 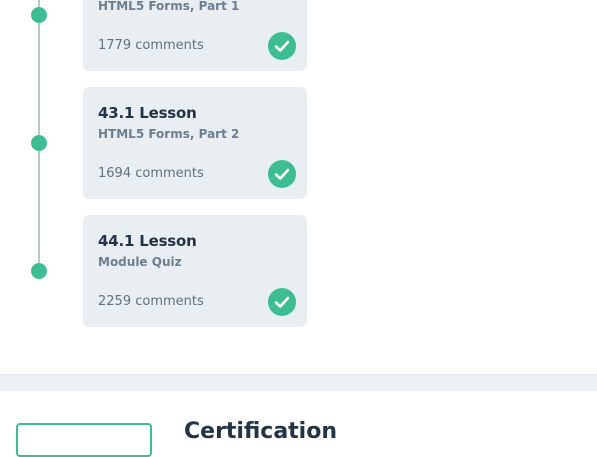 What do you see at coordinates (151, 301) in the screenshot?
I see `lesson-comments: 2259 comments` at bounding box center [151, 301].